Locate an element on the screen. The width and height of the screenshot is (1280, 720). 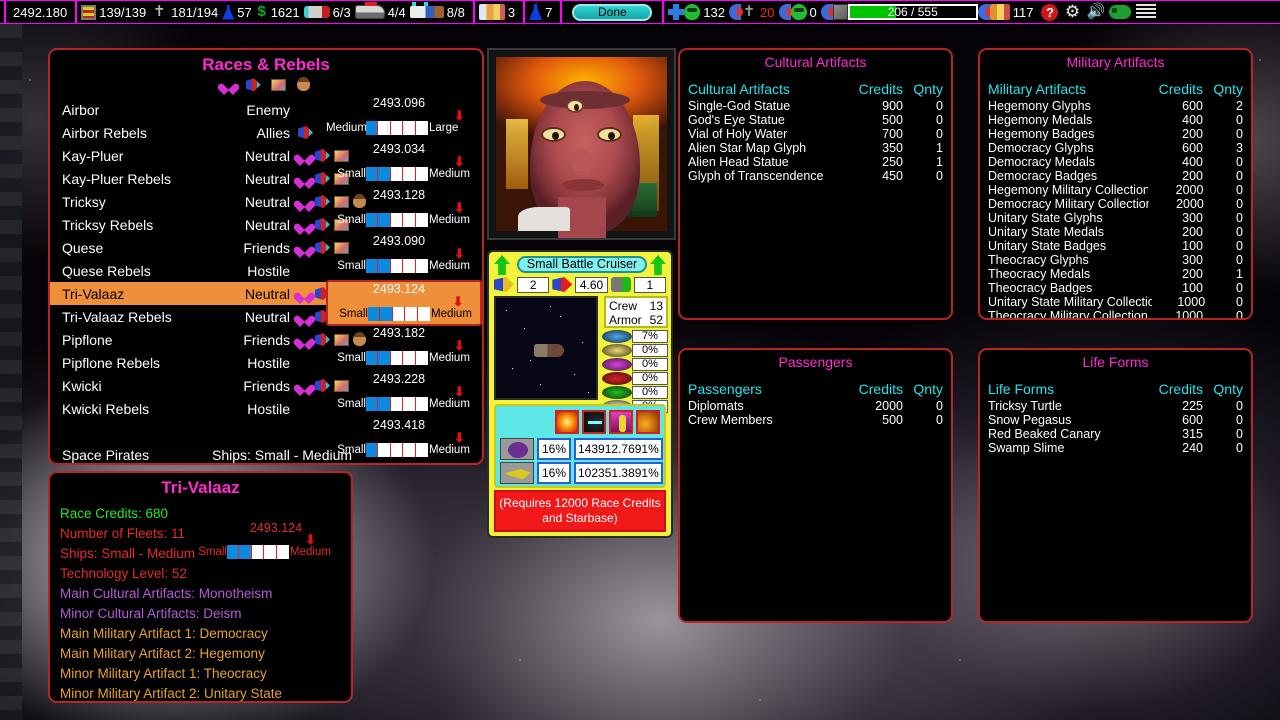
table-row: Theocracy Medals 200 1 is located at coordinates (1115, 274).